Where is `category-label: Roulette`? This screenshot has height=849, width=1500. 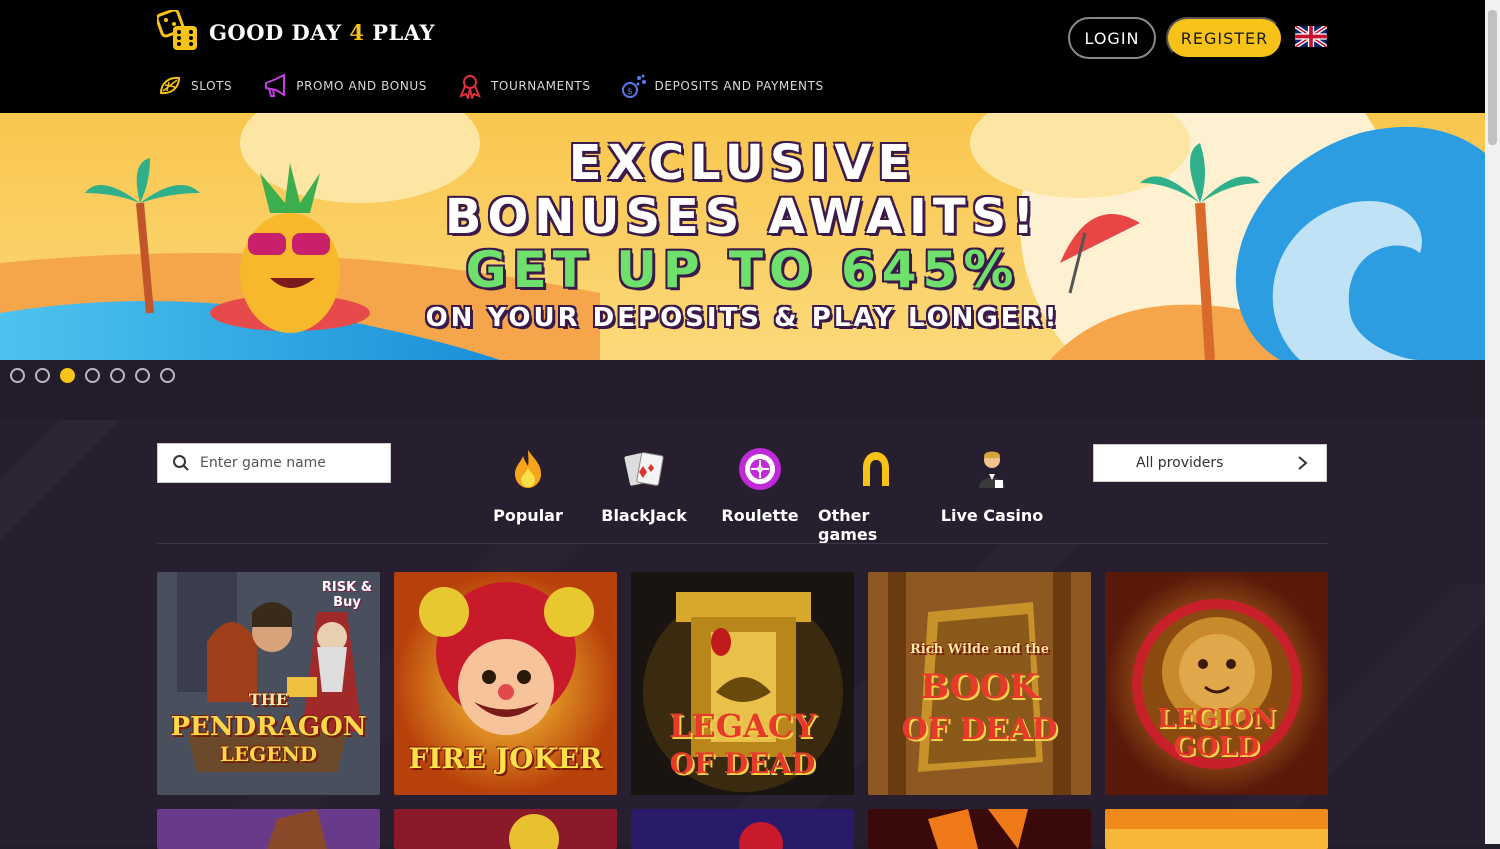 category-label: Roulette is located at coordinates (760, 515).